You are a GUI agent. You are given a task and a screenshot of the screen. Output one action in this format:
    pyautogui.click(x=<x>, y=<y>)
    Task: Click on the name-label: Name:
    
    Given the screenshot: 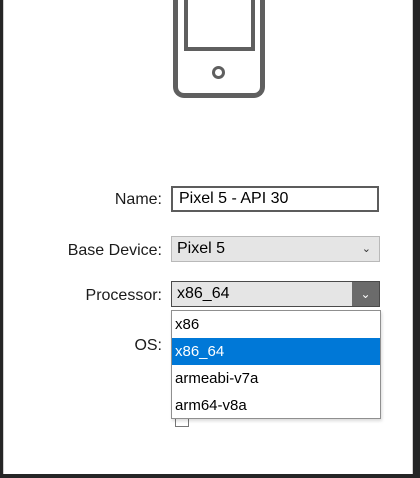 What is the action you would take?
    pyautogui.click(x=138, y=199)
    